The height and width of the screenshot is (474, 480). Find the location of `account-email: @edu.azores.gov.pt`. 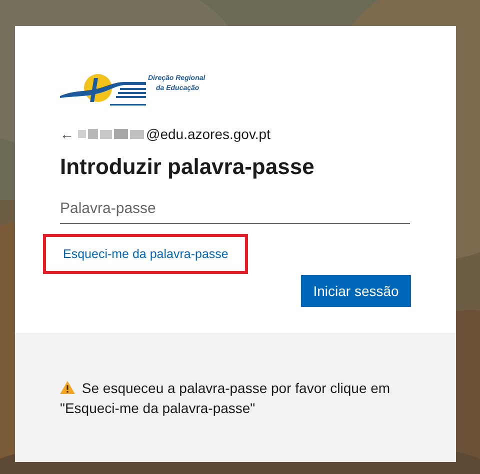

account-email: @edu.azores.gov.pt is located at coordinates (208, 134).